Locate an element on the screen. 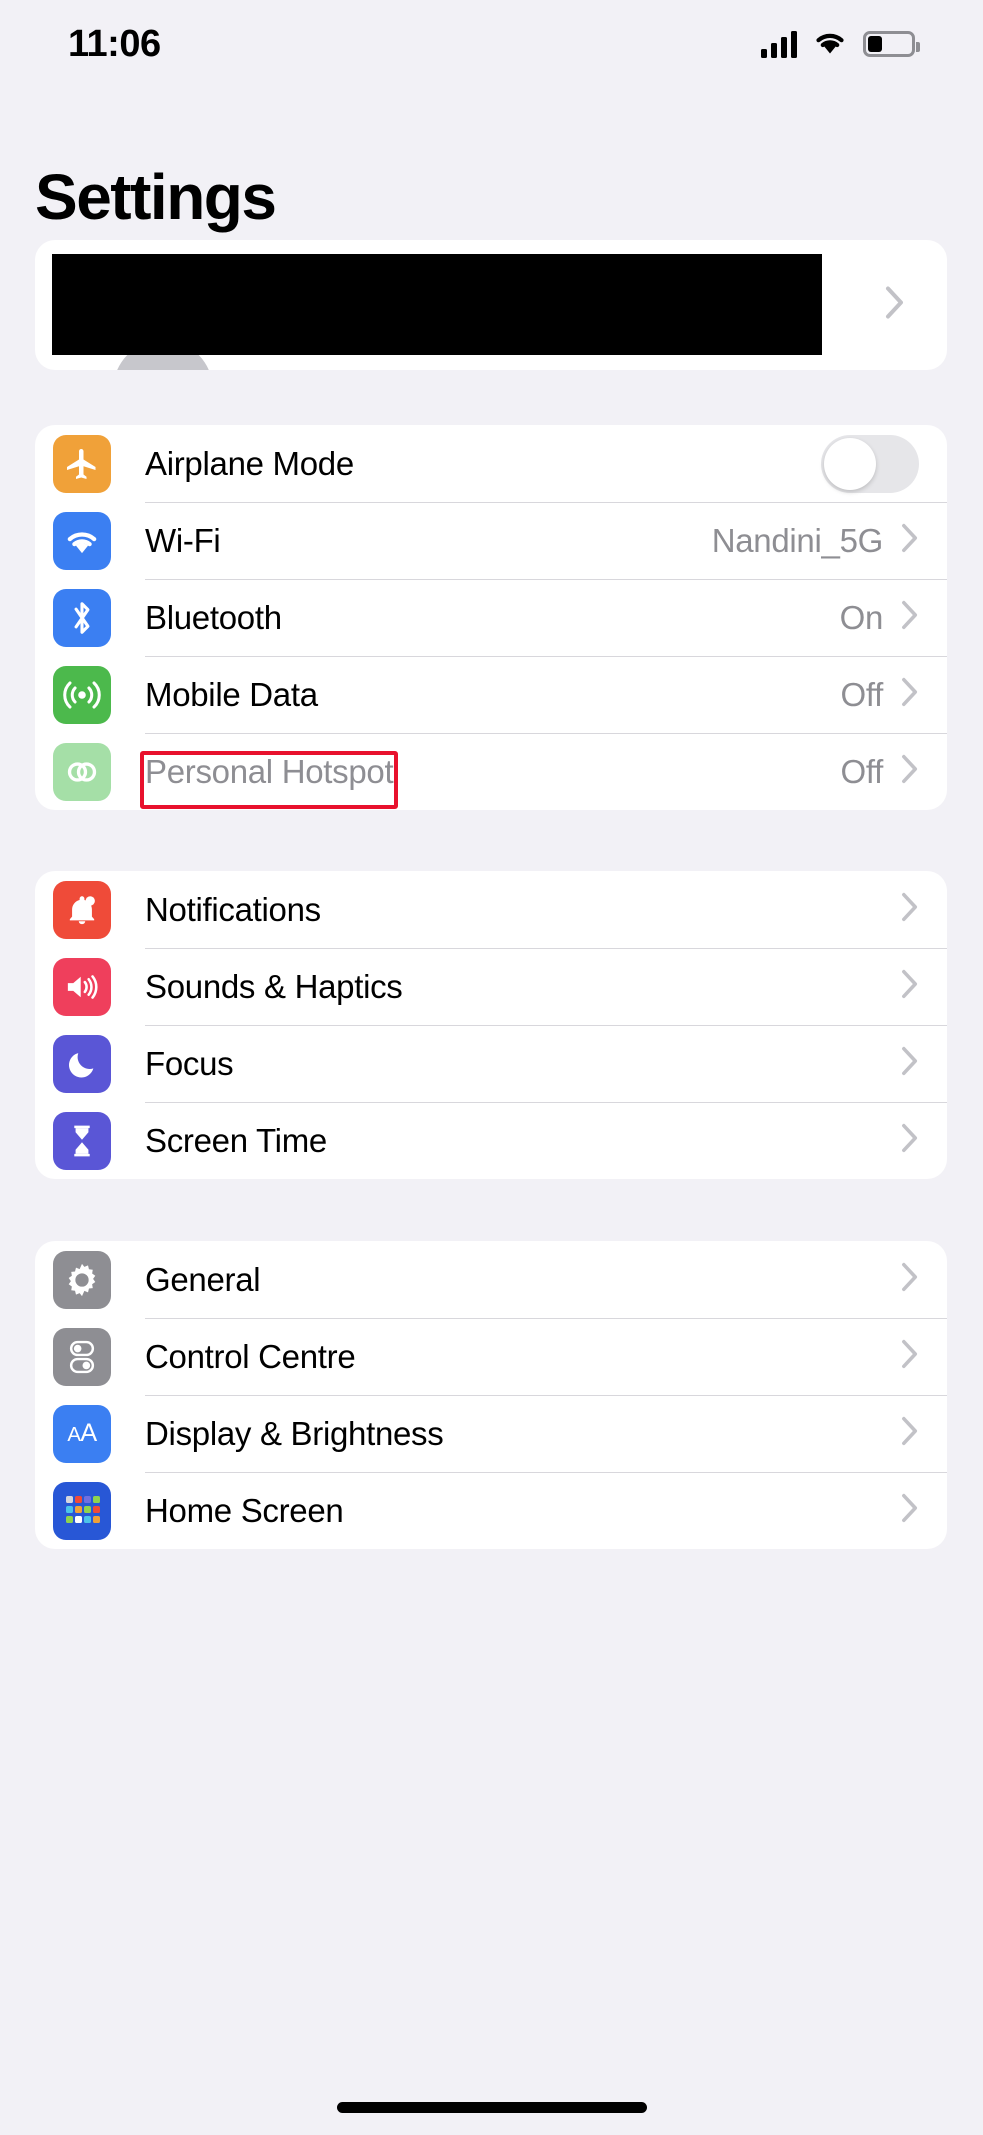  apple-id-card is located at coordinates (491, 305).